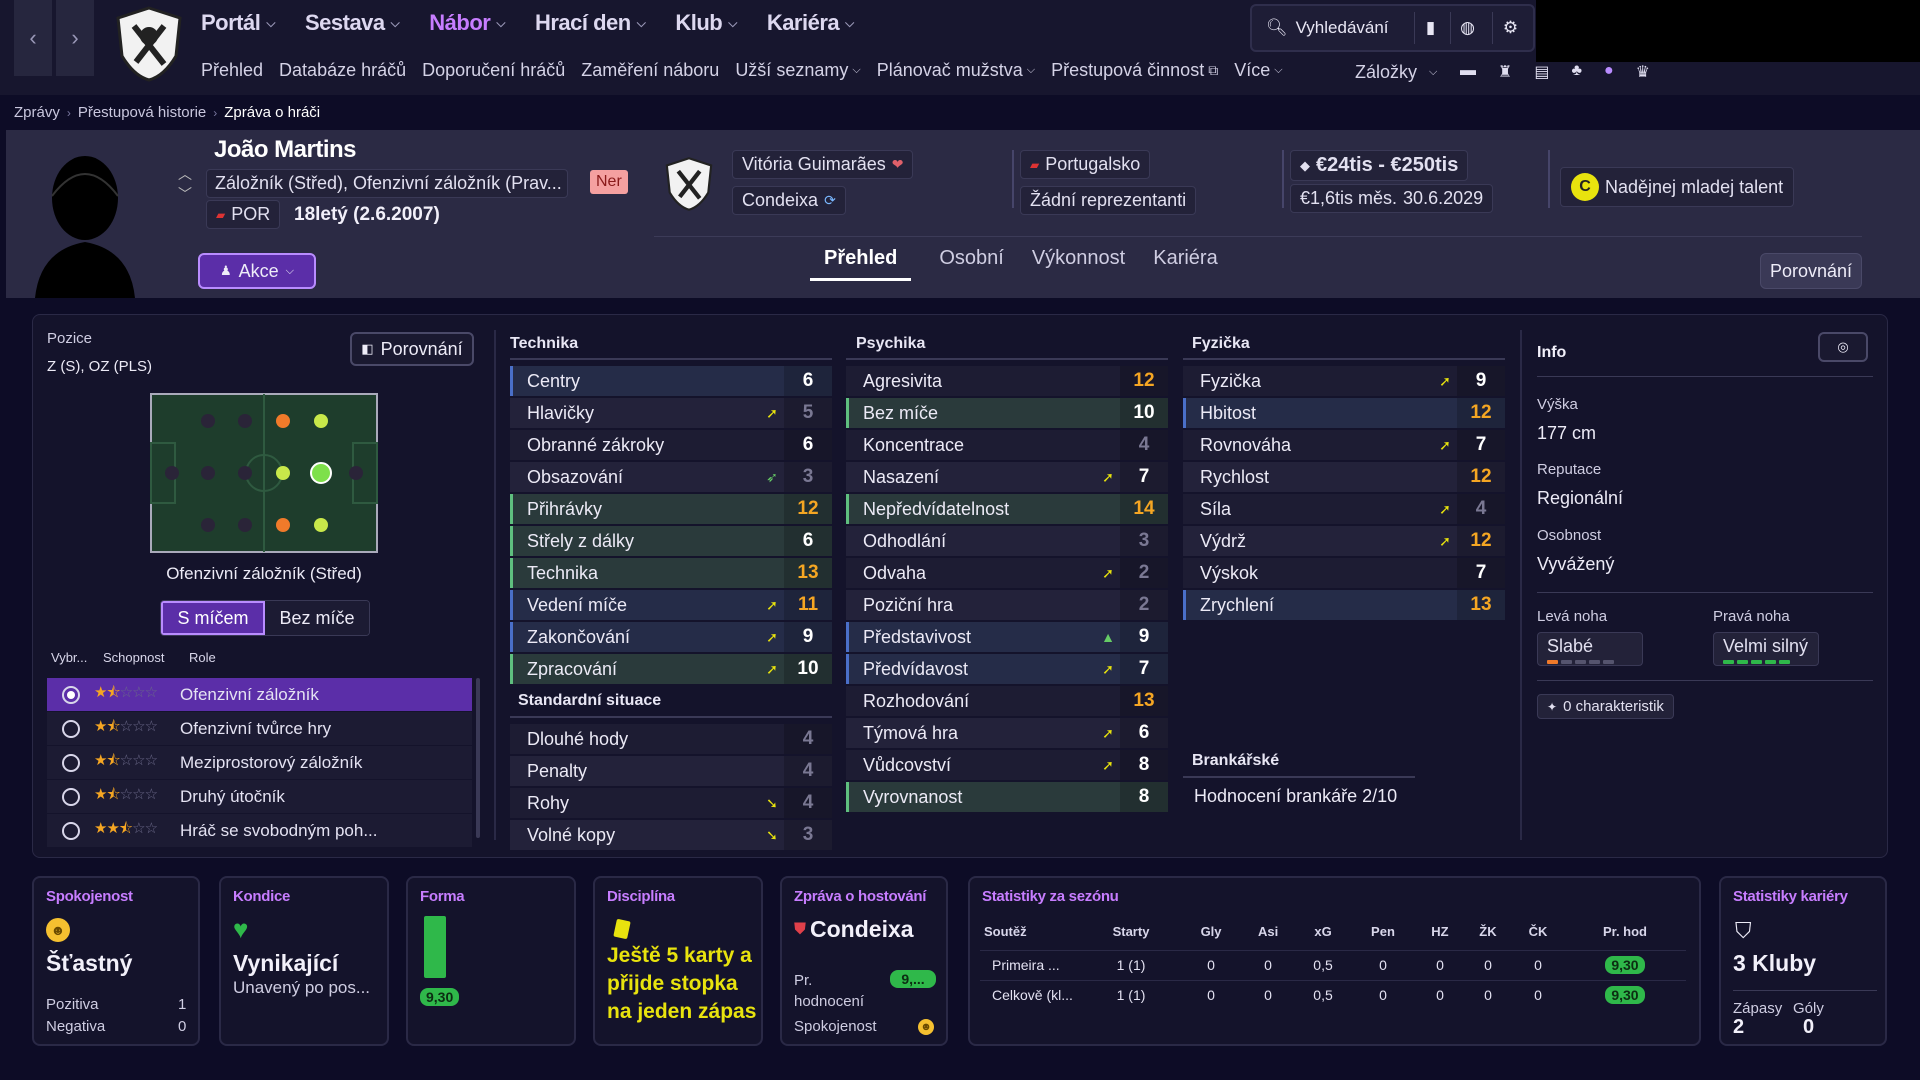 This screenshot has width=1920, height=1080. Describe the element at coordinates (257, 271) in the screenshot. I see `actions-button: ♟ Akce ⌵` at that location.